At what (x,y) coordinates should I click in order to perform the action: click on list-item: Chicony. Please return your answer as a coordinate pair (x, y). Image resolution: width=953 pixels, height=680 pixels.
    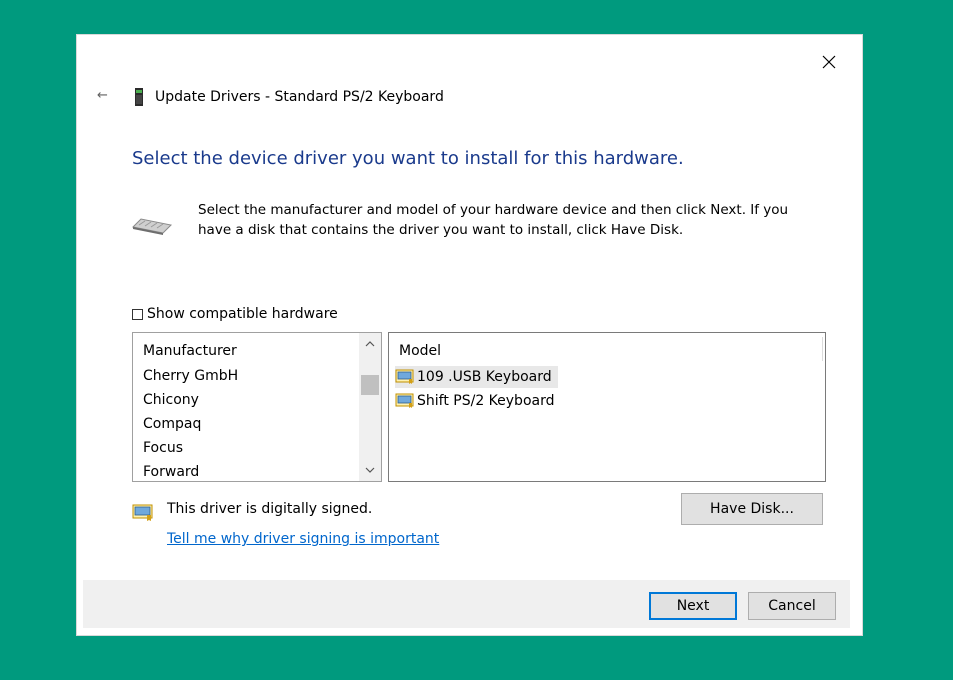
    Looking at the image, I should click on (171, 400).